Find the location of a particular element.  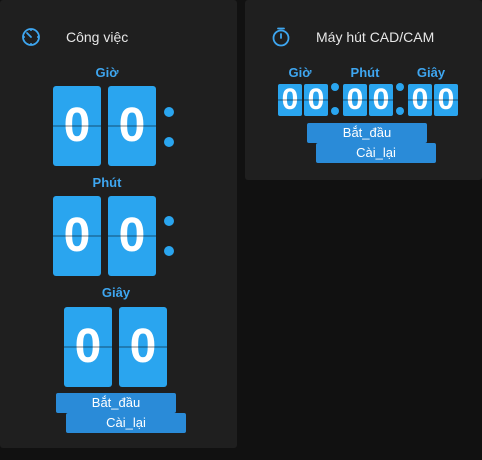

card-title: Máy hút CAD/CAM is located at coordinates (375, 37).